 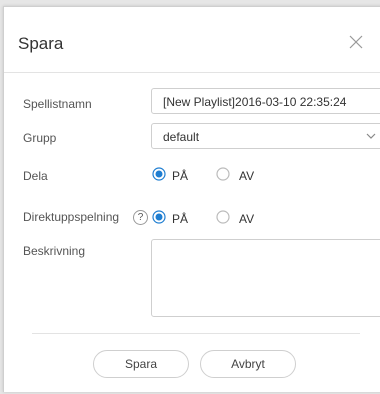 What do you see at coordinates (265, 136) in the screenshot?
I see `group-select: default` at bounding box center [265, 136].